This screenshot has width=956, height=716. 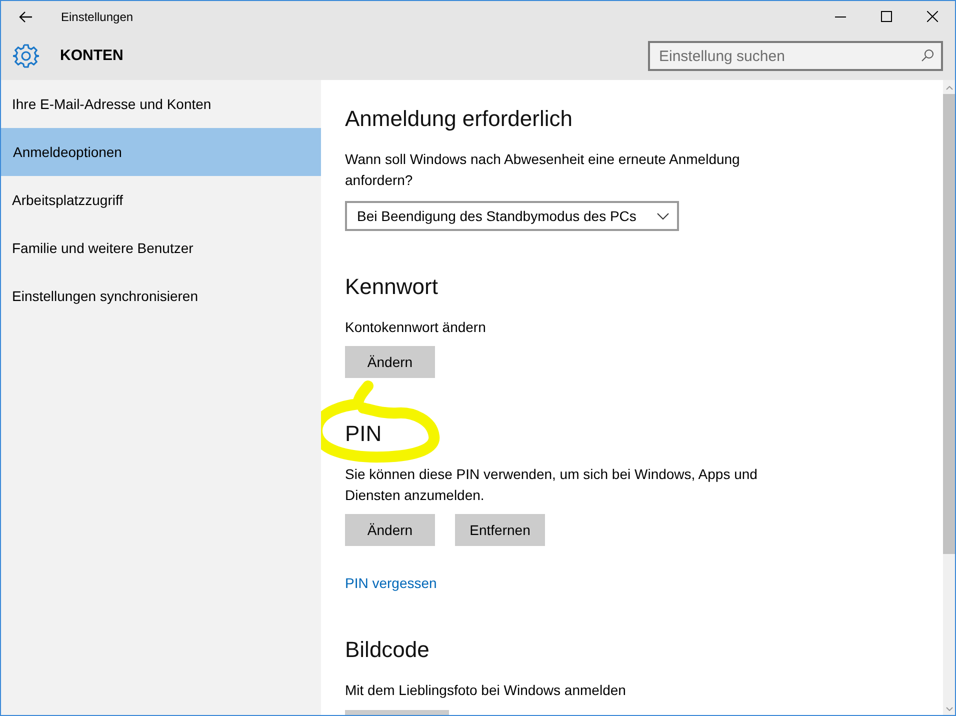 I want to click on chevron-down-icon, so click(x=663, y=216).